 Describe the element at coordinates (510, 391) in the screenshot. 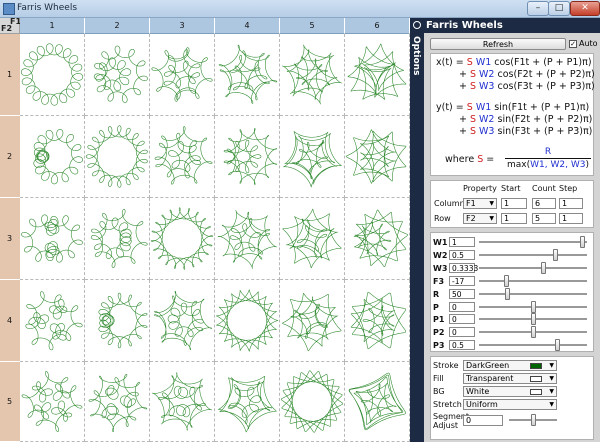

I see `appearance-select-bg: White ▼` at that location.